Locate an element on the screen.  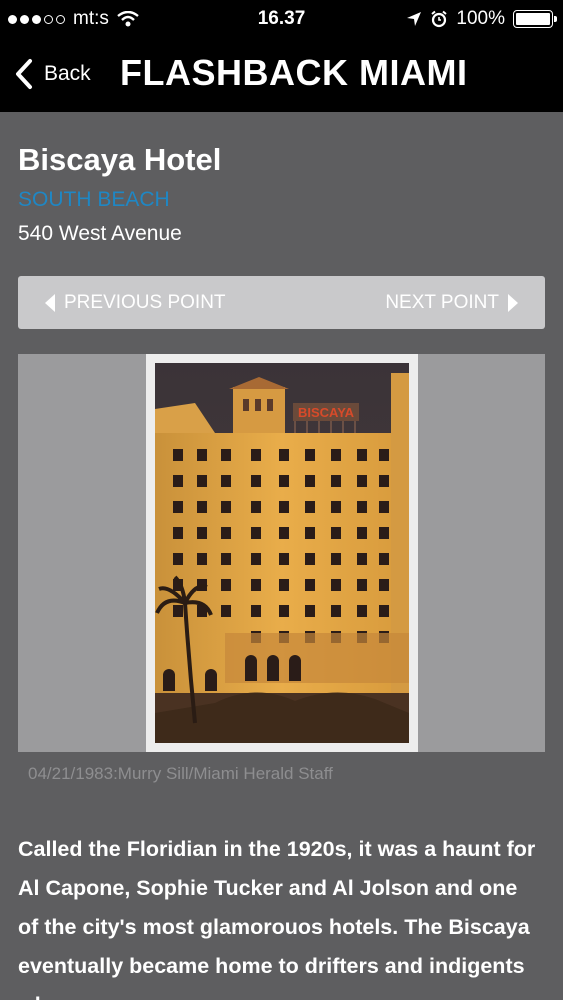
previous-point-button: PREVIOUS POINT is located at coordinates (135, 302).